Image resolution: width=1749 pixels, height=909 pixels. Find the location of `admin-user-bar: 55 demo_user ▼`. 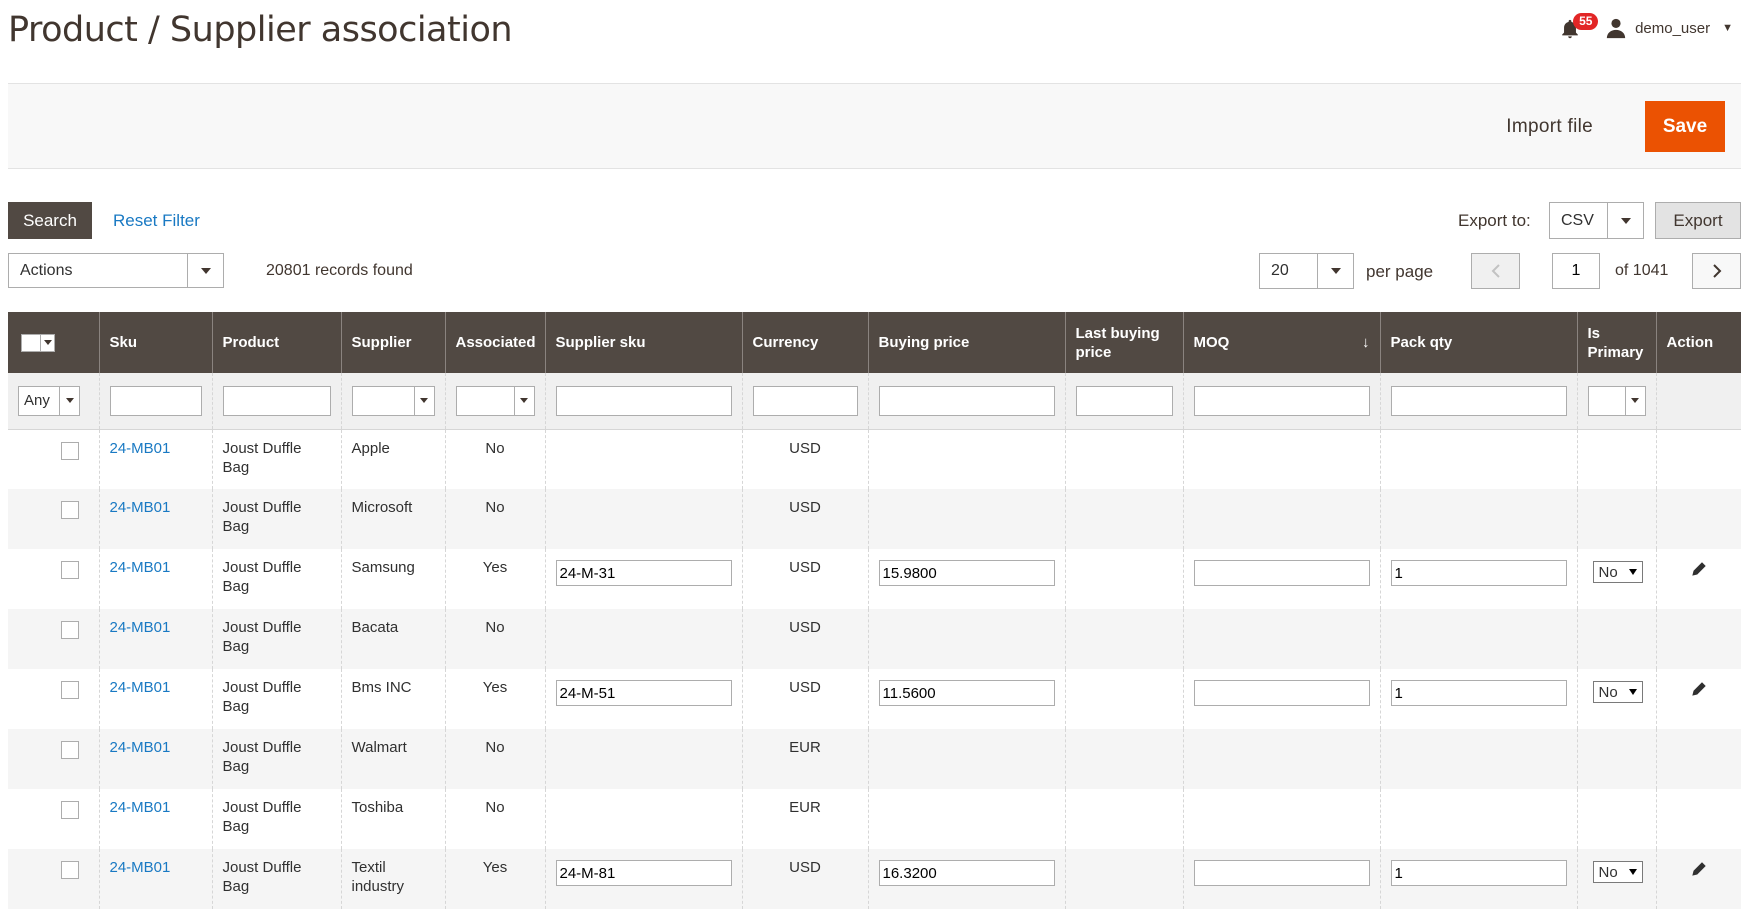

admin-user-bar: 55 demo_user ▼ is located at coordinates (1646, 27).